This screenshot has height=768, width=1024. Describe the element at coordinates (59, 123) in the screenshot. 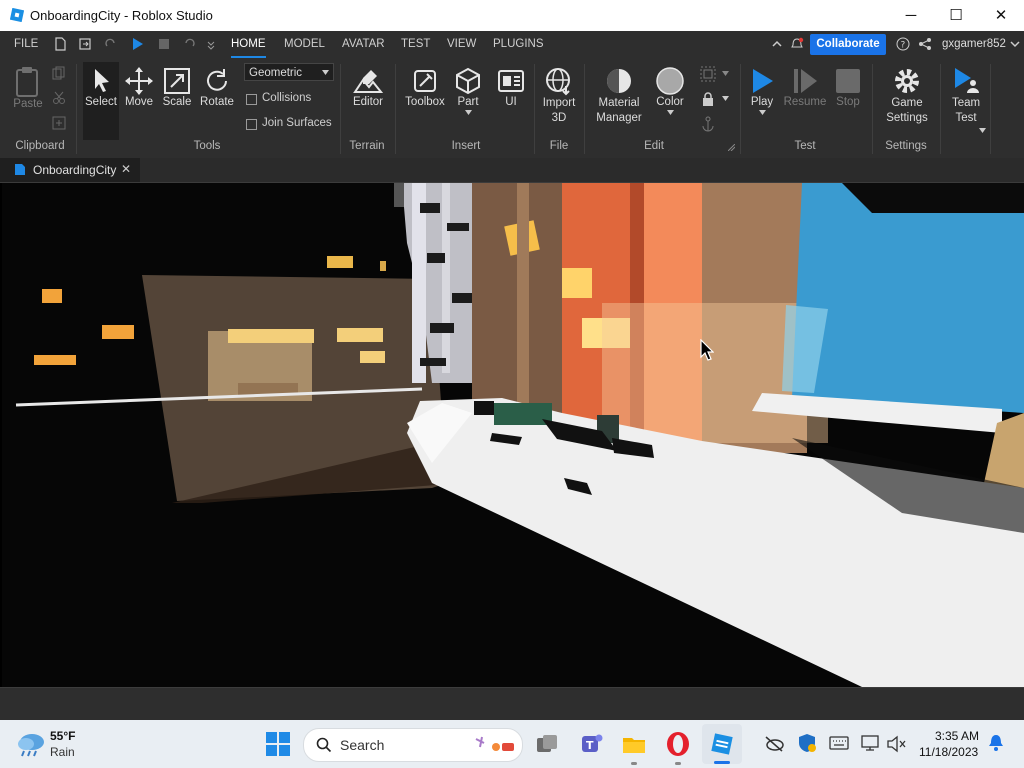

I see `duplicate-icon` at that location.